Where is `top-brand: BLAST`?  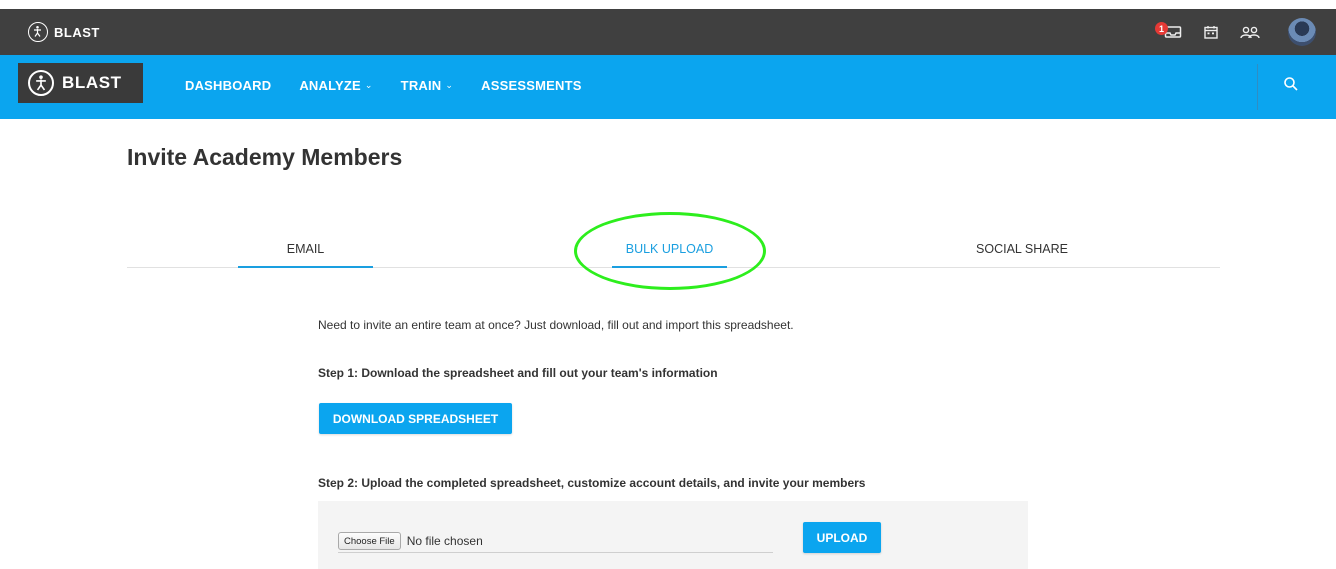
top-brand: BLAST is located at coordinates (64, 32).